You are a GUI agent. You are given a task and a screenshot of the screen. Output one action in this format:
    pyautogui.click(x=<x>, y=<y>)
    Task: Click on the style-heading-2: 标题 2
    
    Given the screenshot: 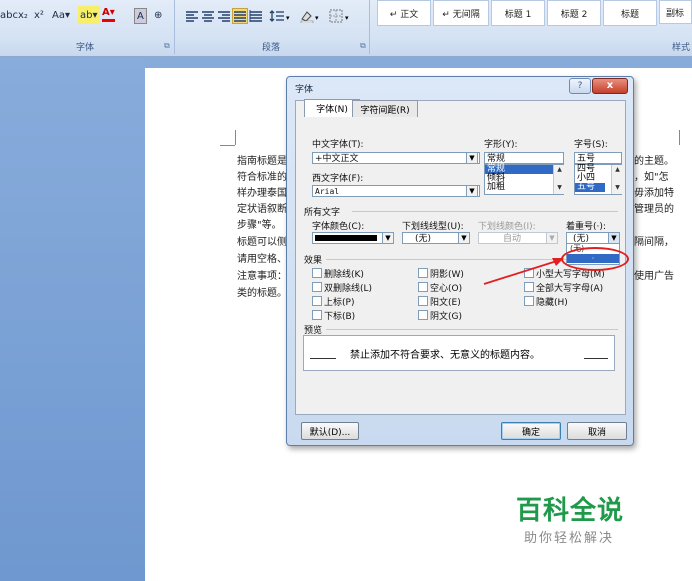 What is the action you would take?
    pyautogui.click(x=574, y=13)
    